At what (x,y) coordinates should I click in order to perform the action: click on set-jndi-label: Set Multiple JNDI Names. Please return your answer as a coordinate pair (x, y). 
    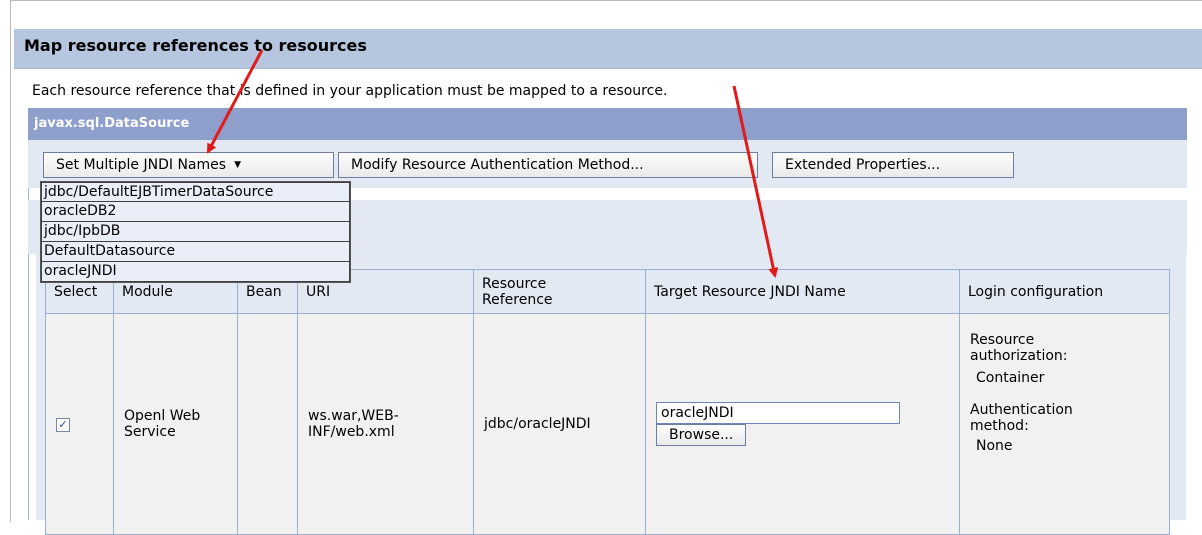
    Looking at the image, I should click on (141, 165).